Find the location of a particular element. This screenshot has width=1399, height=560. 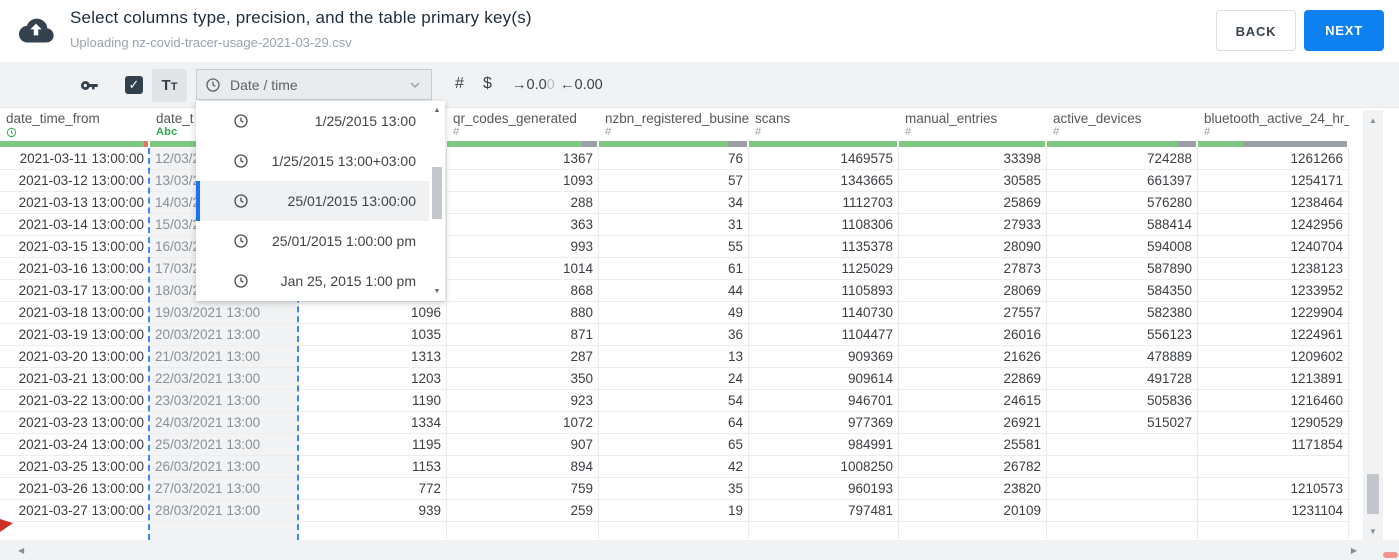

table-cell: 909614 is located at coordinates (824, 378).